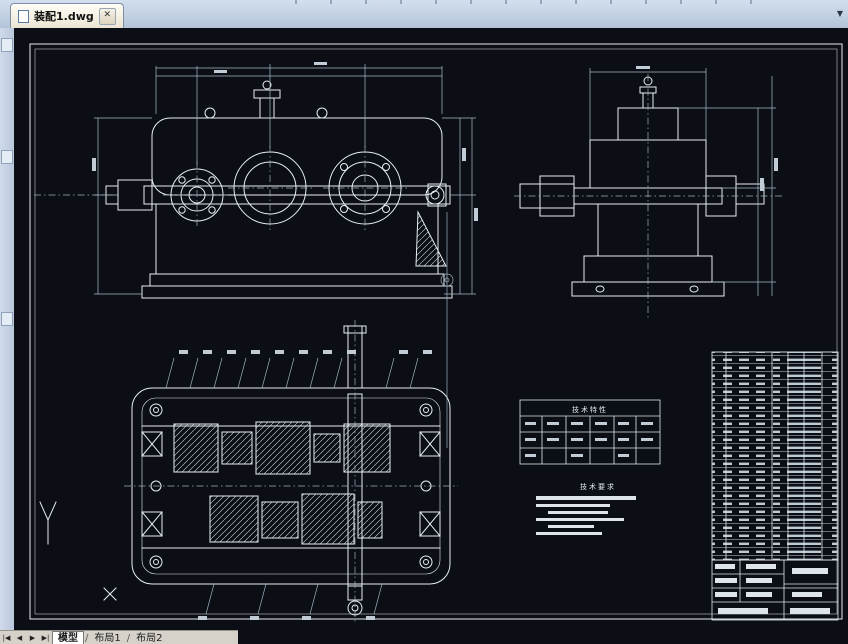 The image size is (848, 644). Describe the element at coordinates (45, 638) in the screenshot. I see `last-layout-button: ▶|` at that location.